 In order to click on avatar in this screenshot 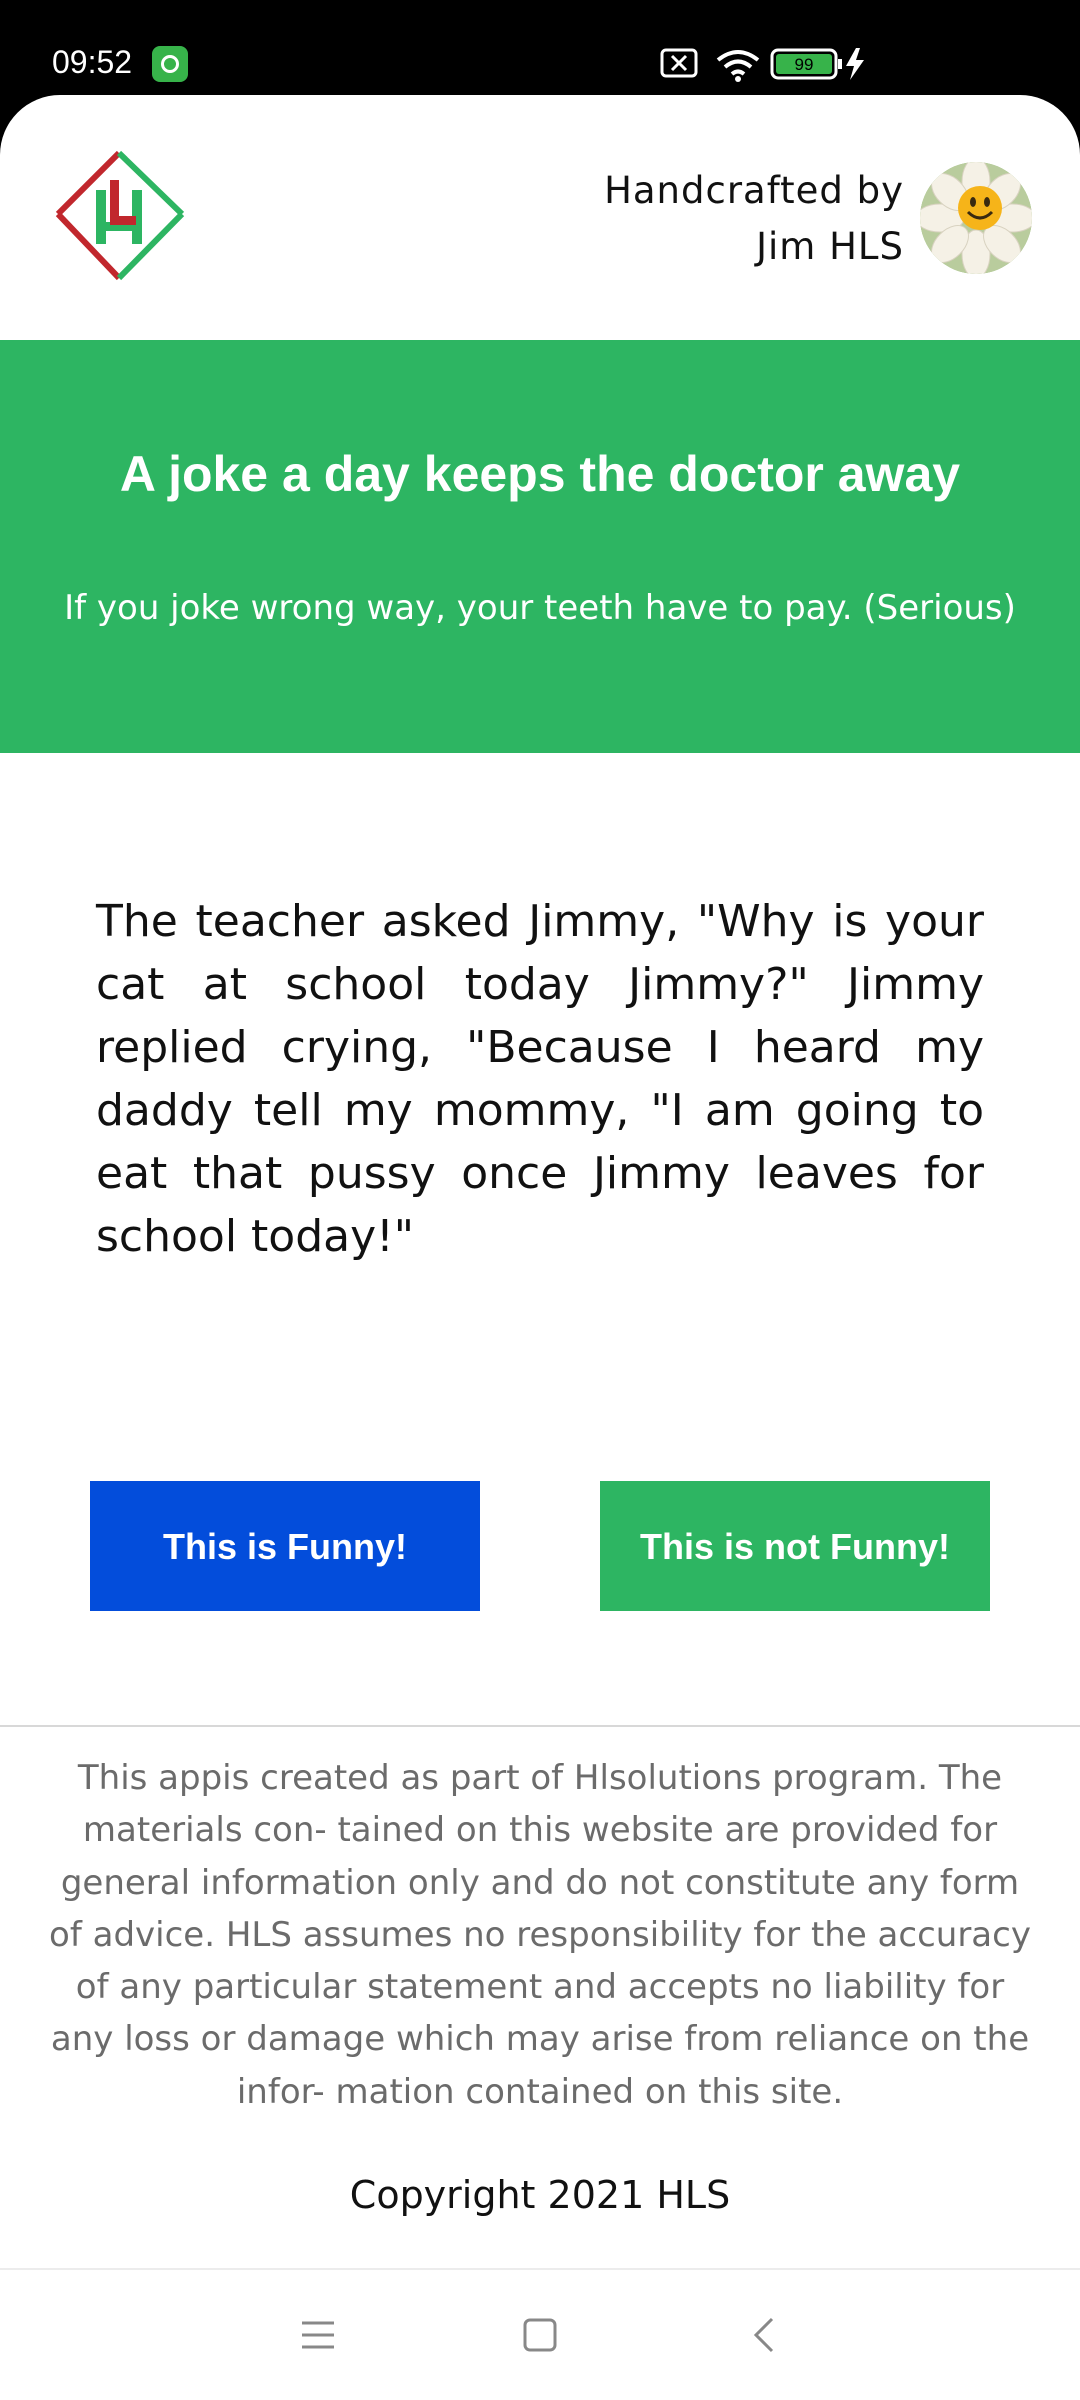, I will do `click(976, 218)`.